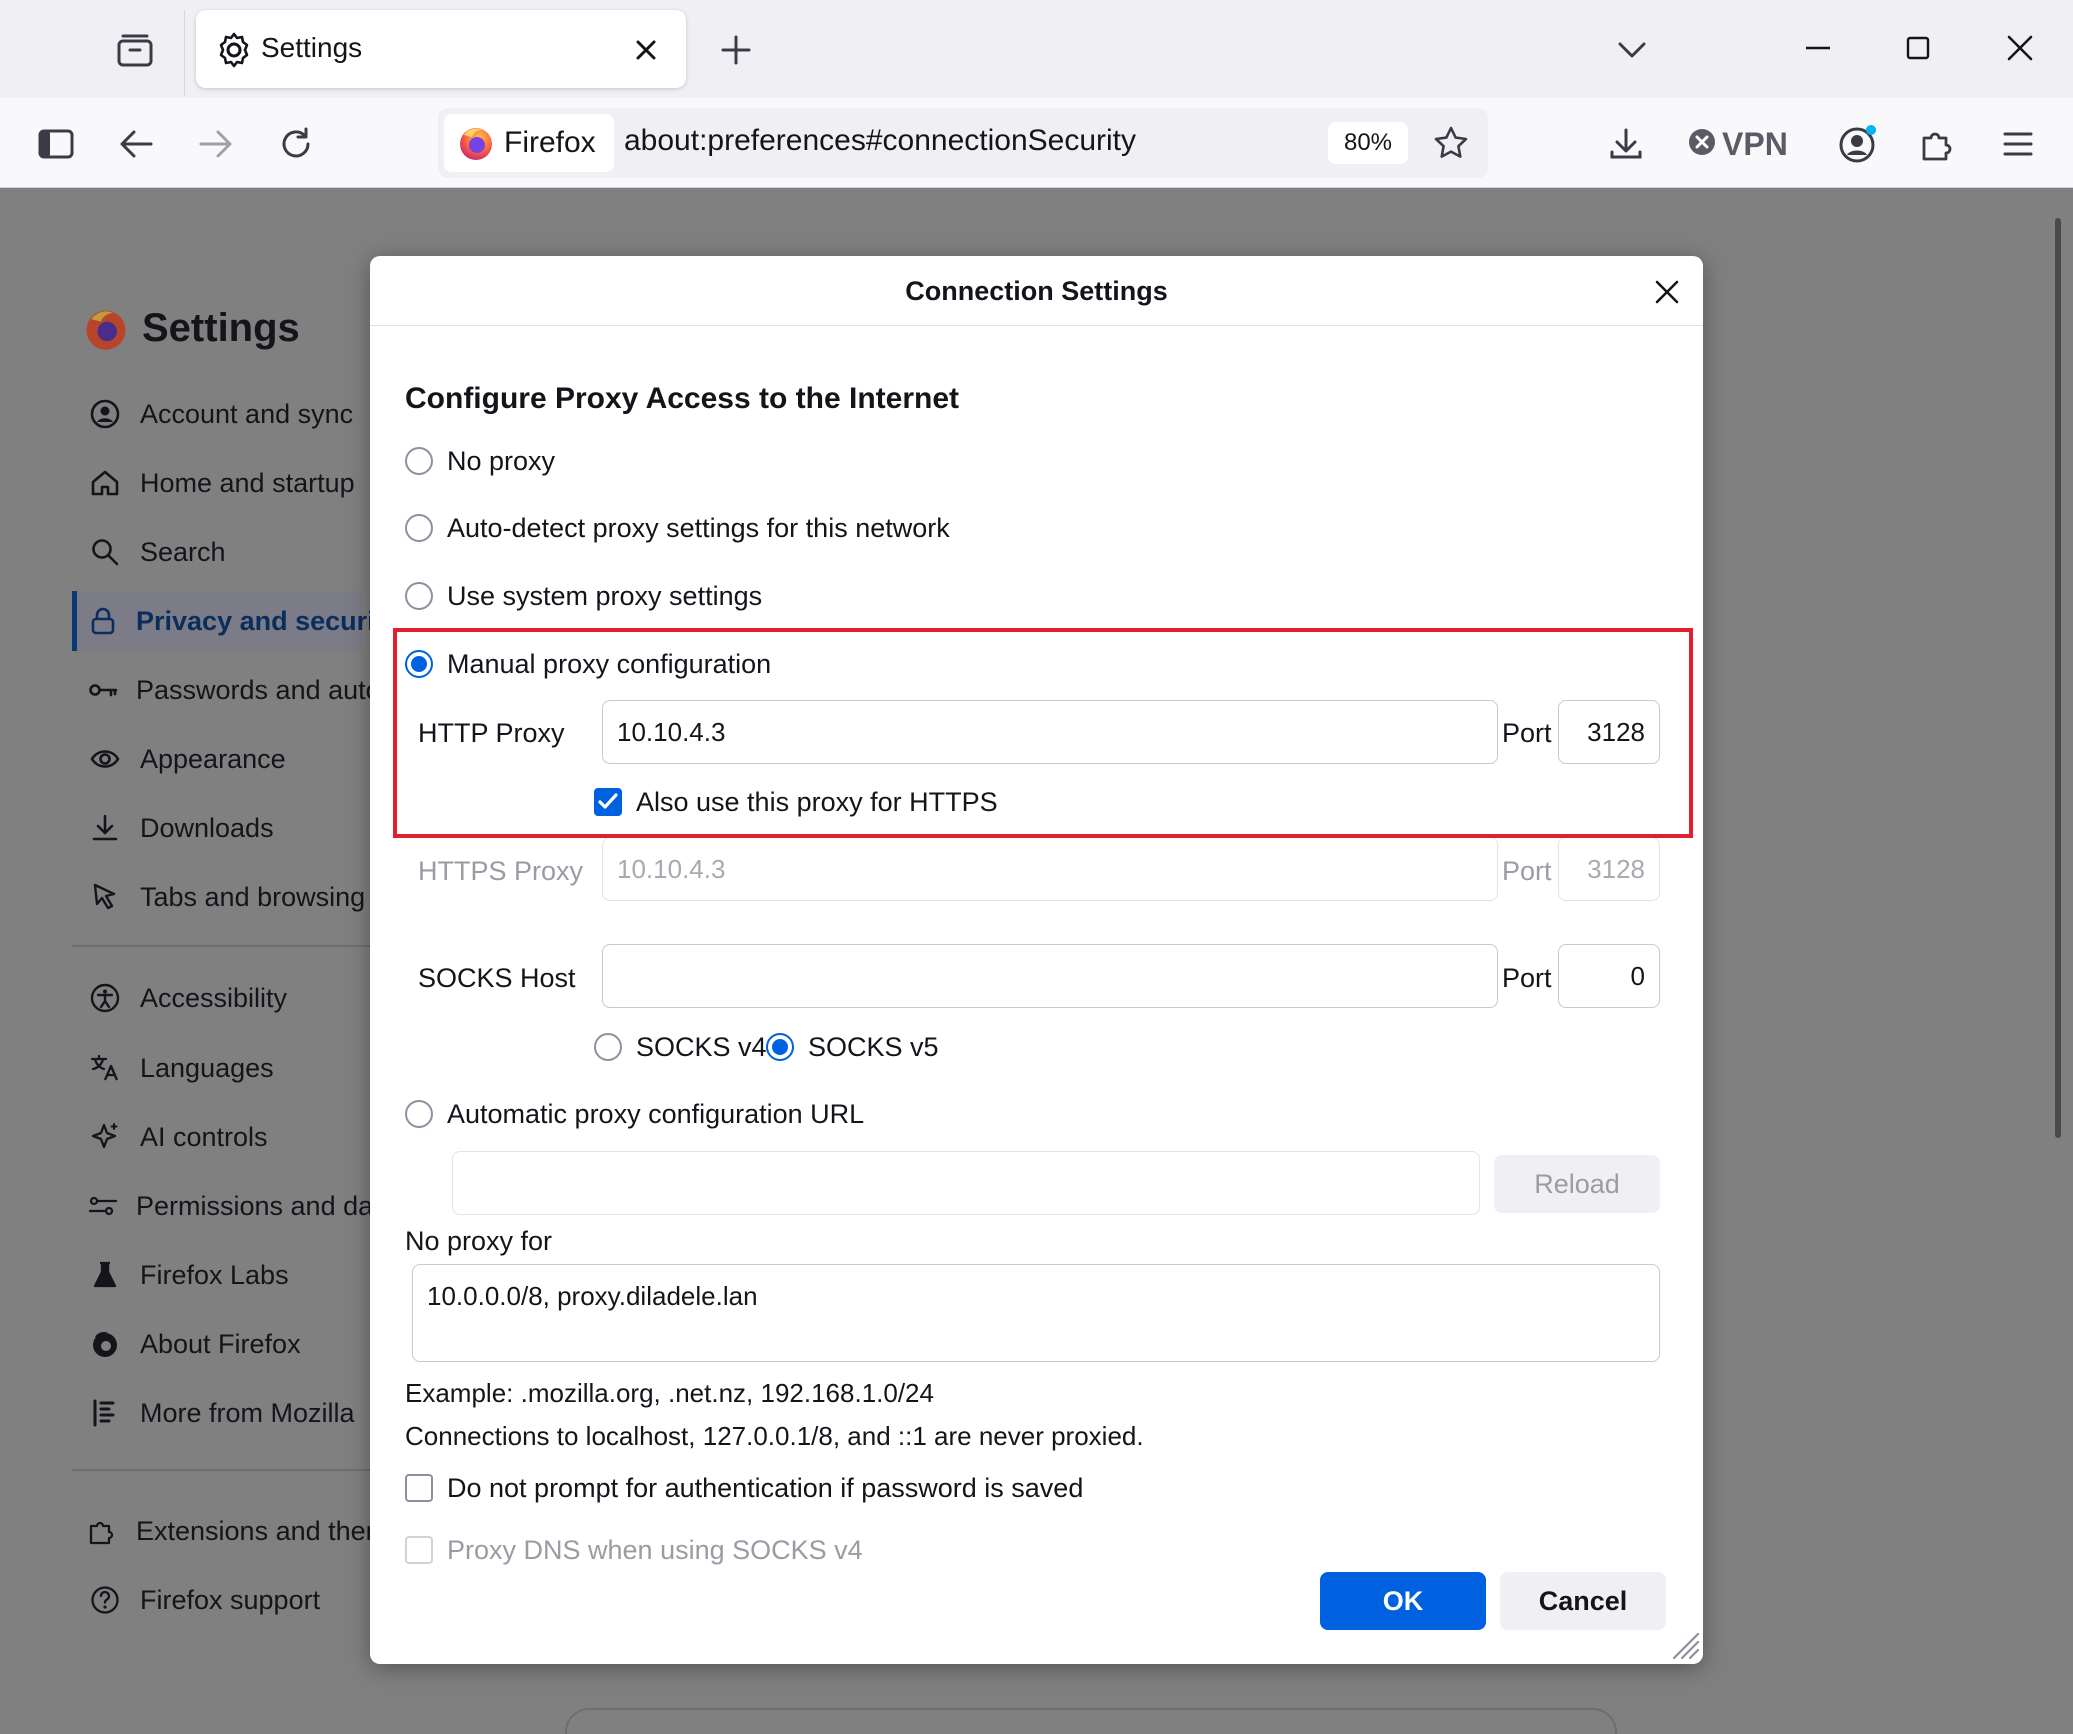 This screenshot has height=1734, width=2073. What do you see at coordinates (103, 1206) in the screenshot?
I see `sliders-icon` at bounding box center [103, 1206].